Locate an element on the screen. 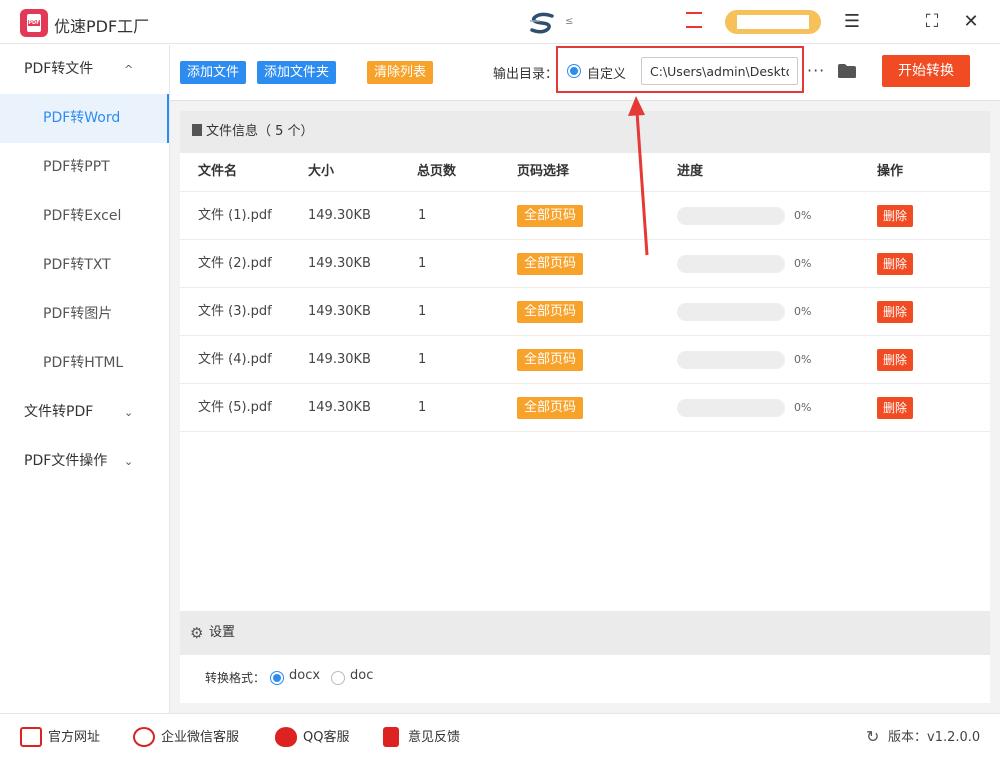  folder-icon is located at coordinates (847, 71).